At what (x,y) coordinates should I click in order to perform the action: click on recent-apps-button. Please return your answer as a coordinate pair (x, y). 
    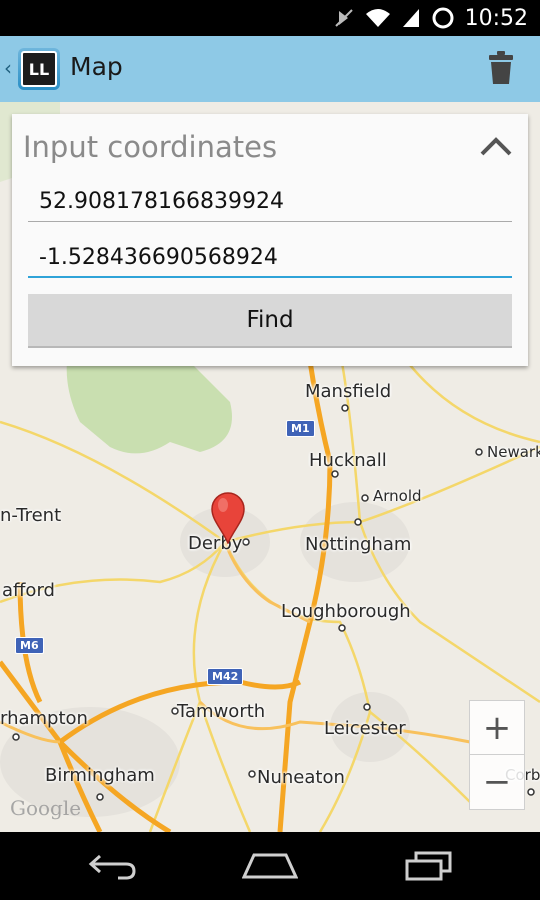
    Looking at the image, I should click on (429, 866).